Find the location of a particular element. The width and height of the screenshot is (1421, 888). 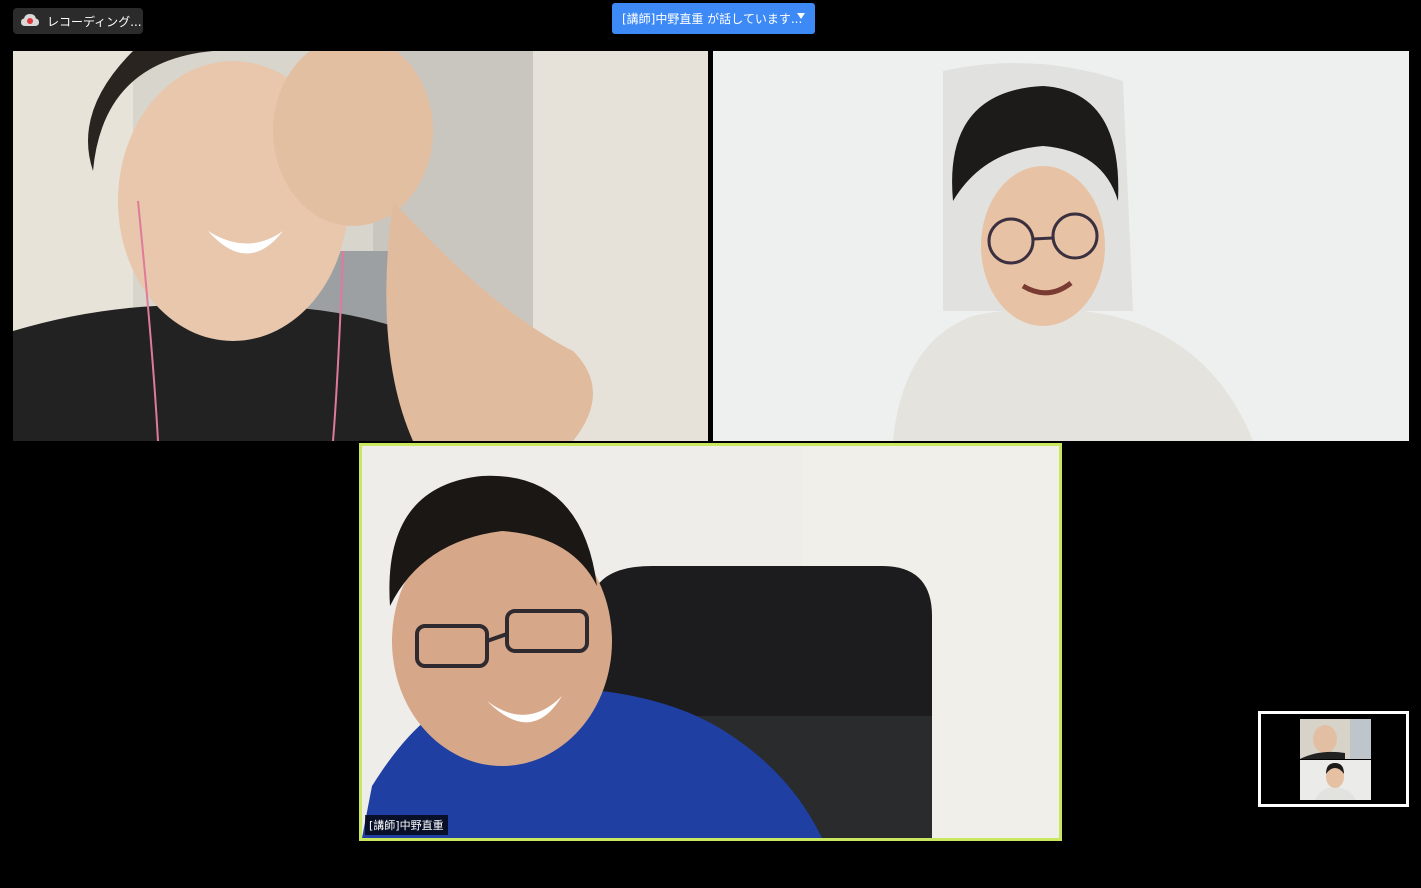

cloud-record-icon is located at coordinates (30, 20).